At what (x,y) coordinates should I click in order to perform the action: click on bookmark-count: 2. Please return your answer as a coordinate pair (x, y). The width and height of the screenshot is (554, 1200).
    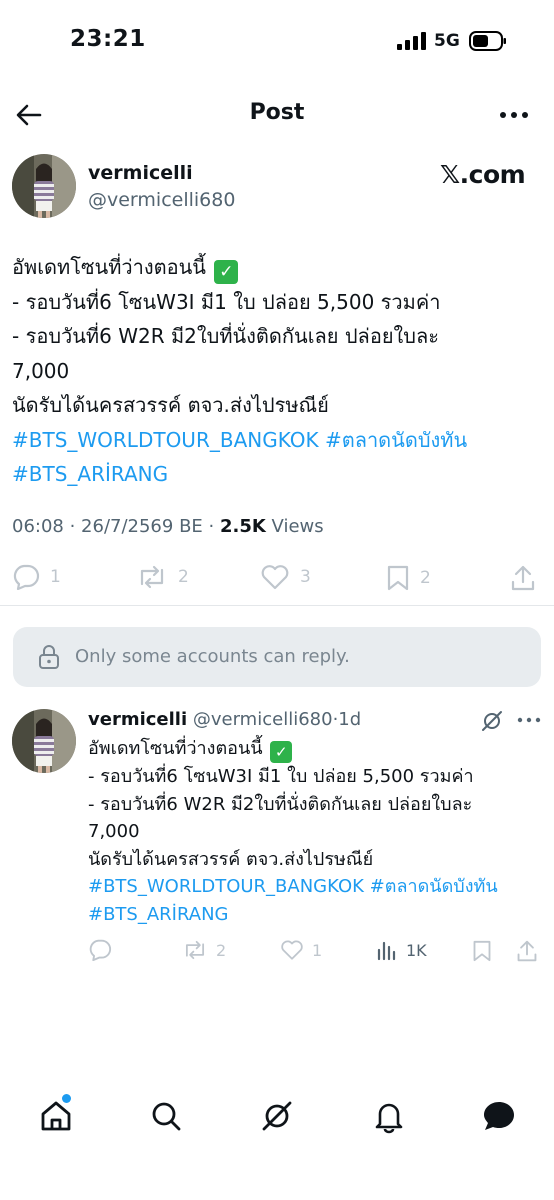
    Looking at the image, I should click on (425, 578).